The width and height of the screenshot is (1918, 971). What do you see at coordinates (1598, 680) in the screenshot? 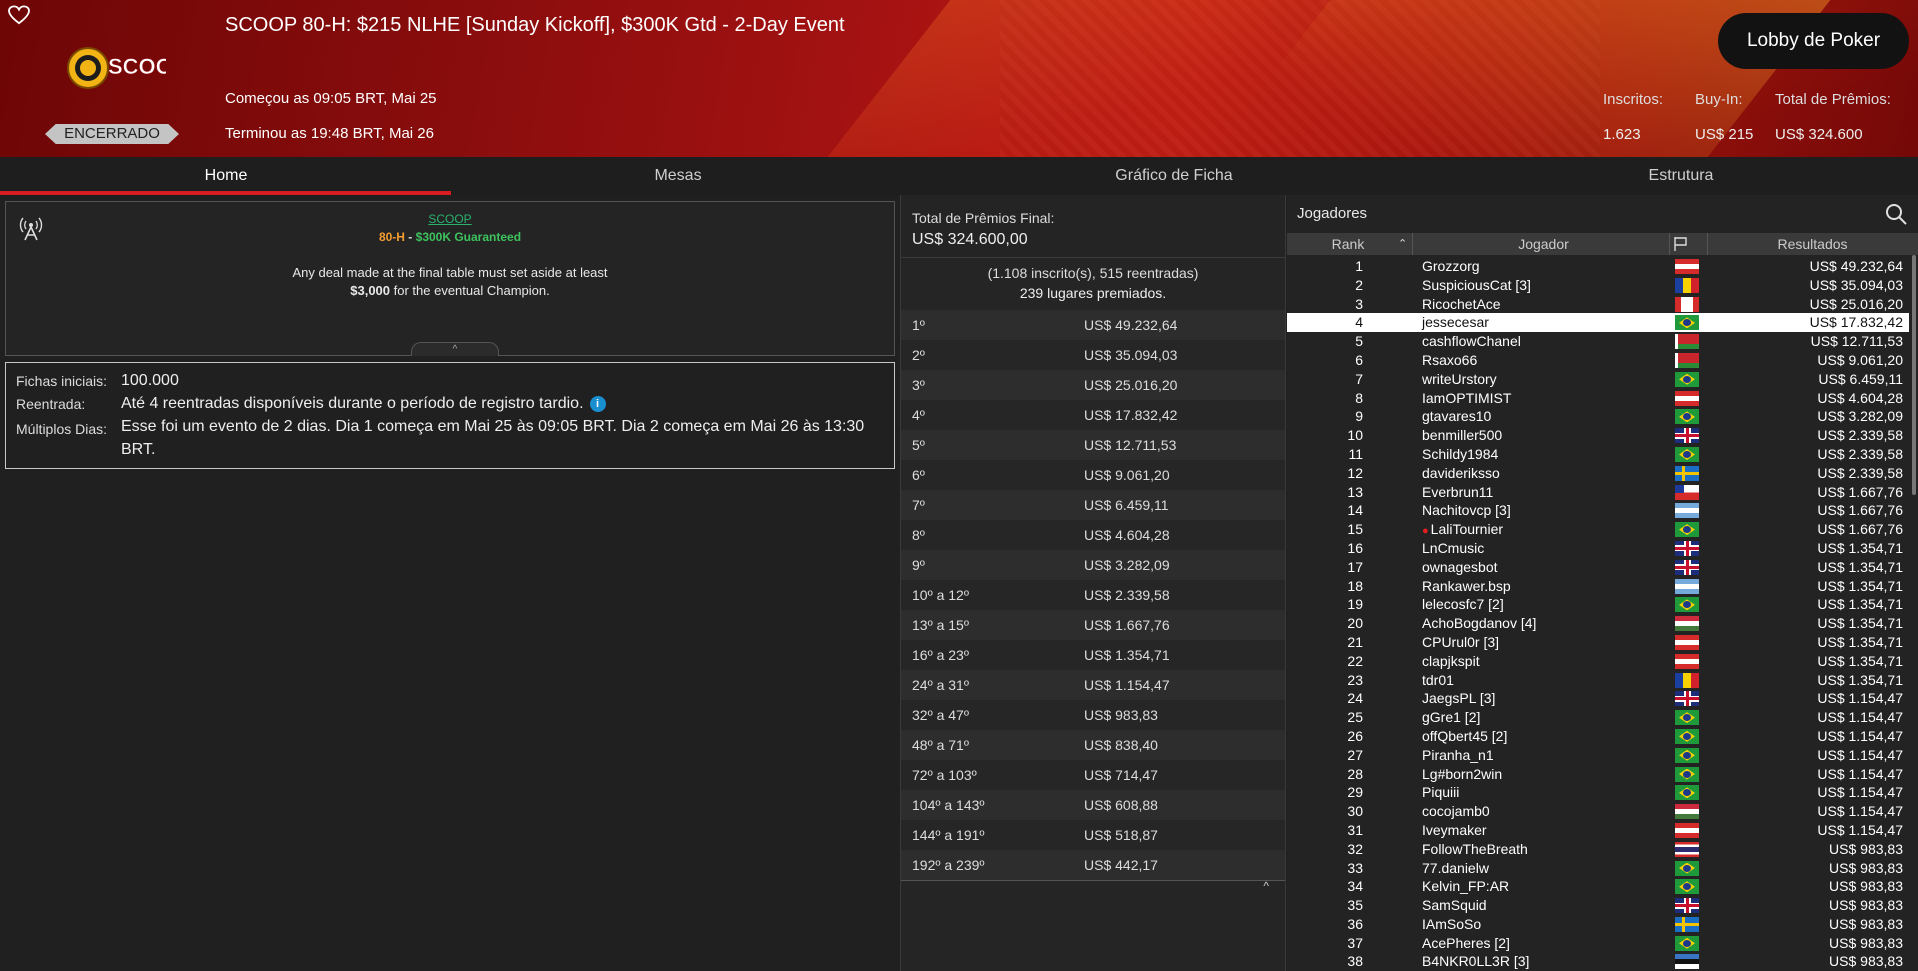
I see `player-row: 23 tdr01 US$ 1.354,71` at bounding box center [1598, 680].